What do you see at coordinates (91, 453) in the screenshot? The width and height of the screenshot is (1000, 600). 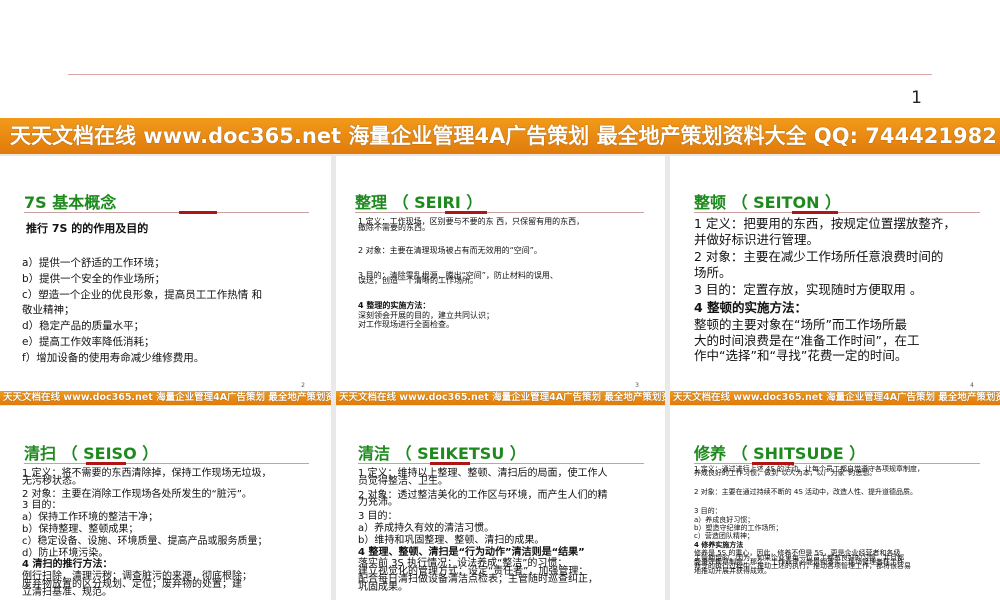 I see `slide-title: 清扫 （ SEISO ）` at bounding box center [91, 453].